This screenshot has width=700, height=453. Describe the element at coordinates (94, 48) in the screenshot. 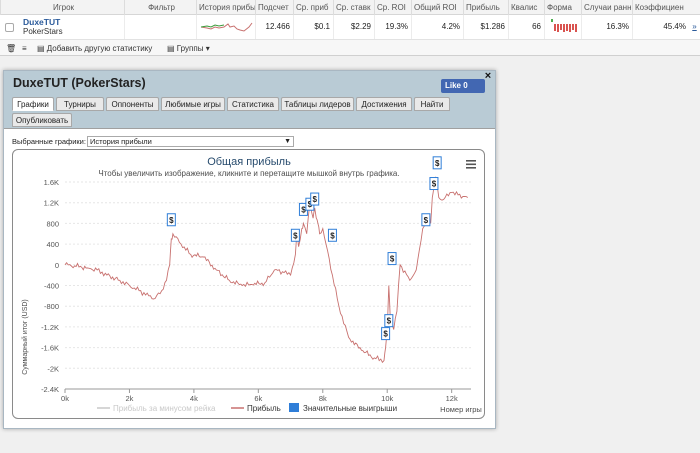

I see `add-stats-button: ▤ Добавить другую статистику` at that location.